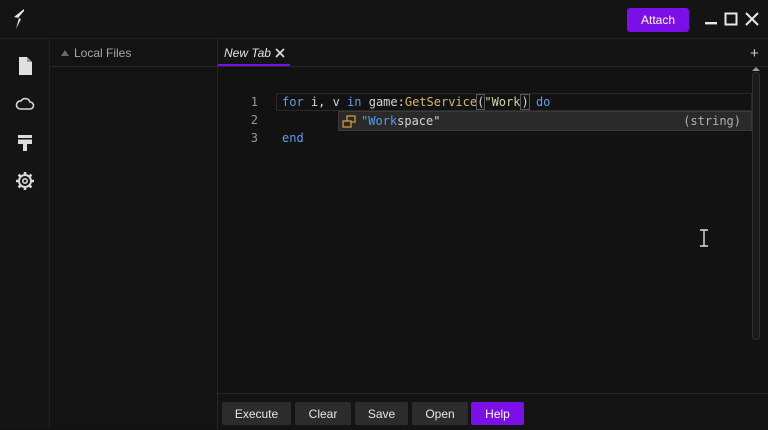 The image size is (768, 430). I want to click on keyword-for: for, so click(293, 102).